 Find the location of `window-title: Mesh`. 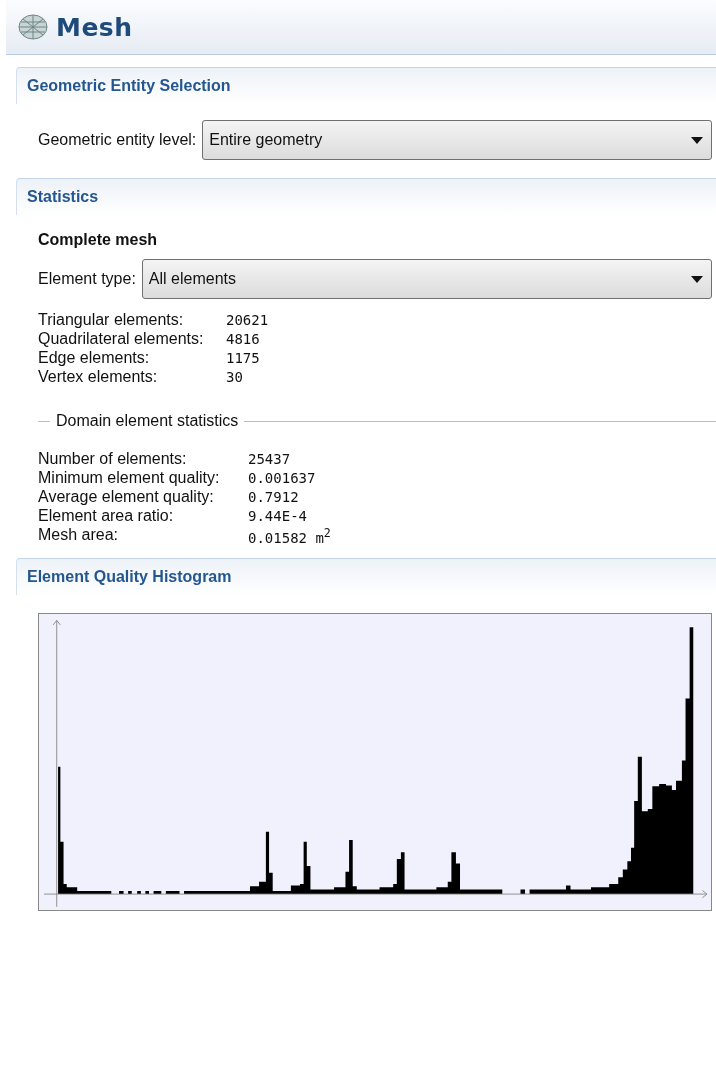

window-title: Mesh is located at coordinates (94, 27).